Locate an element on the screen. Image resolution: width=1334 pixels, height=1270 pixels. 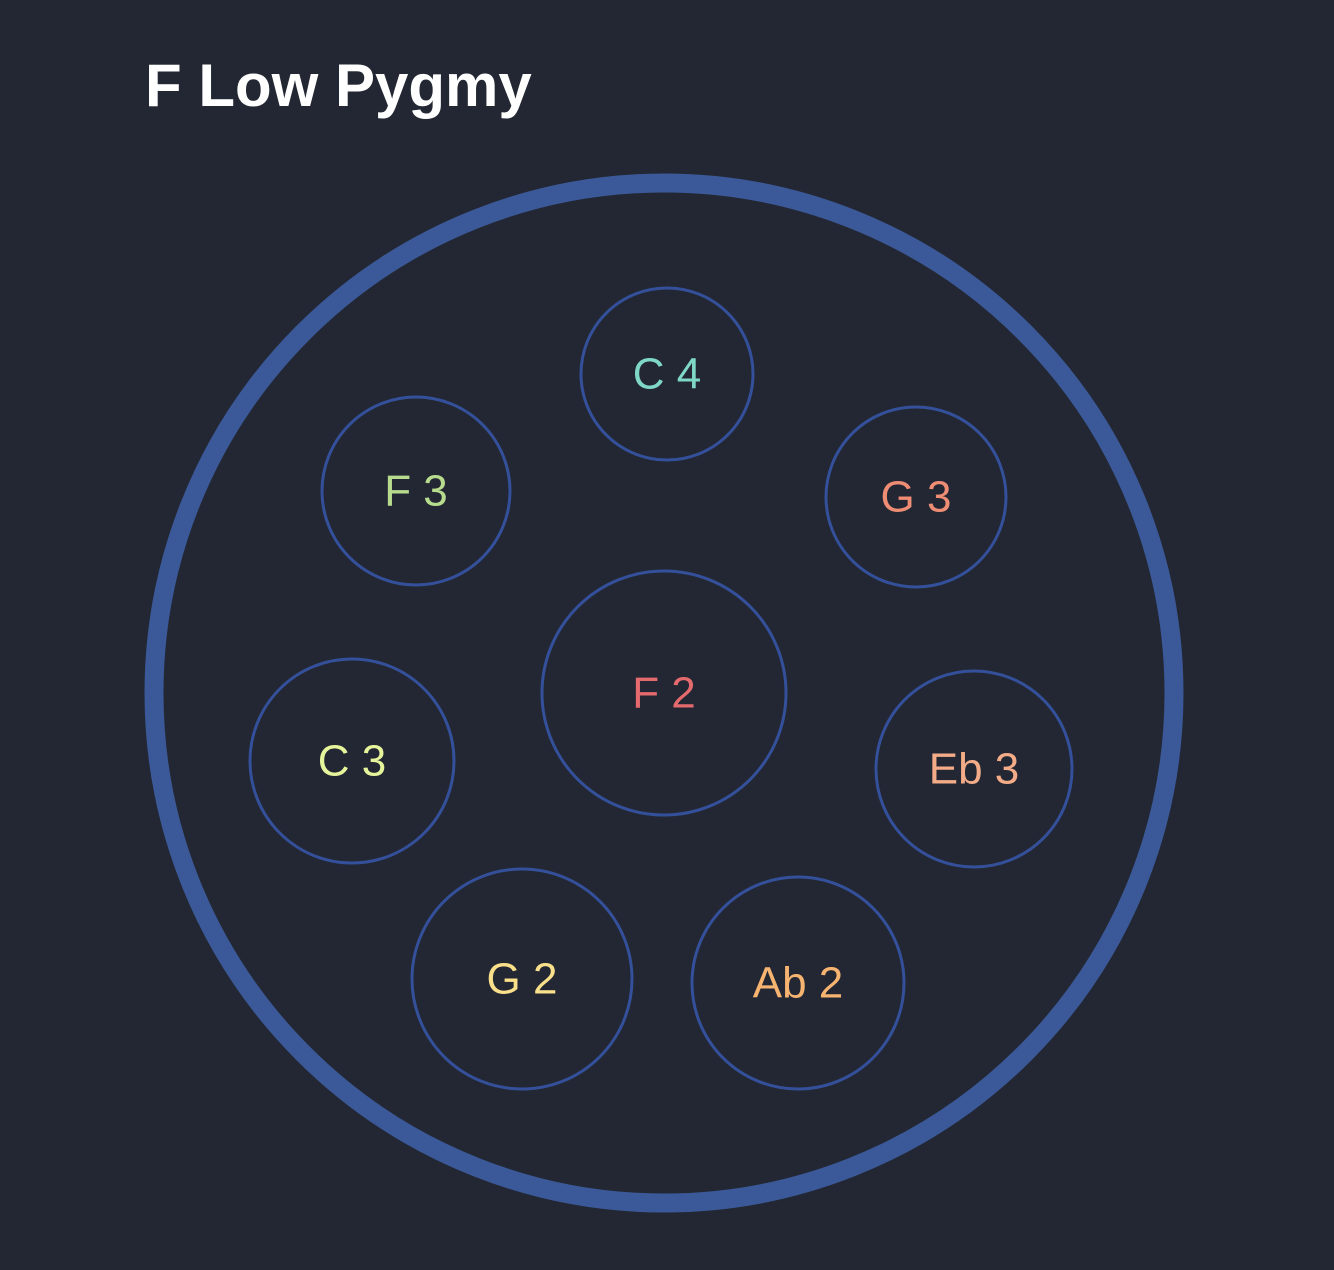
note-ding: F 2 is located at coordinates (664, 693).